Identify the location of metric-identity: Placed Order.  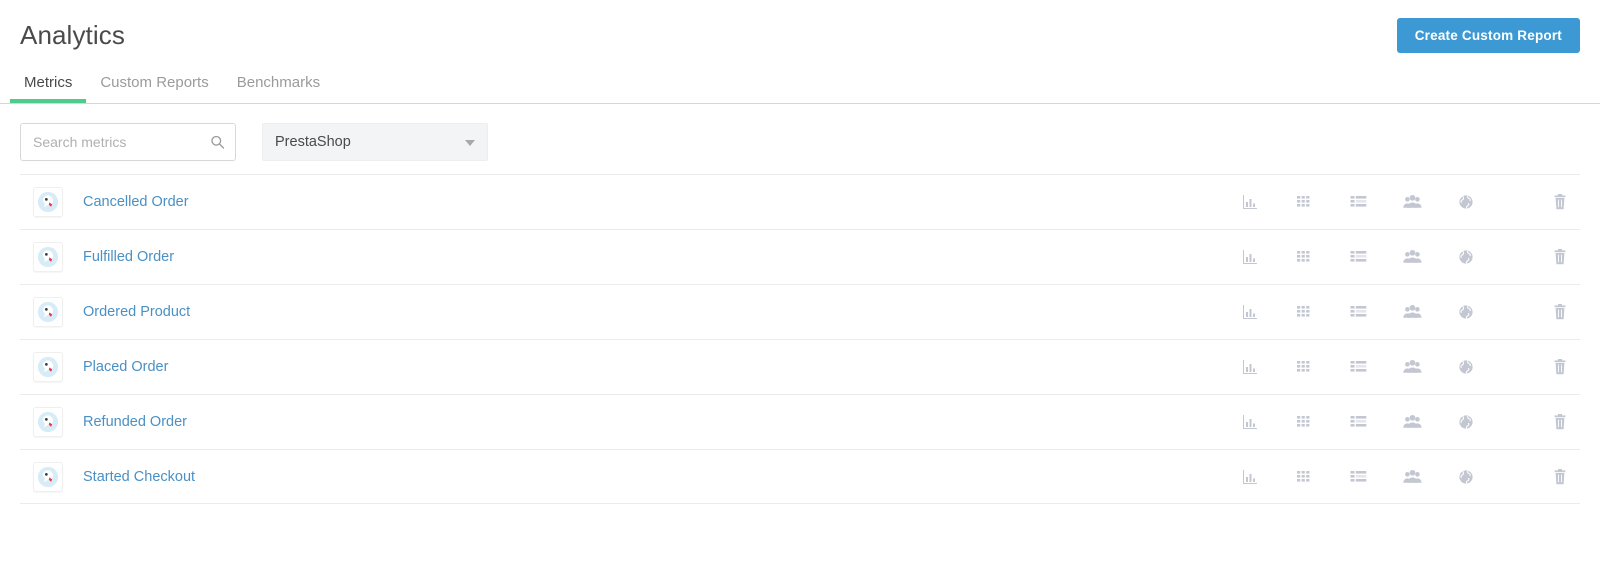
(94, 367).